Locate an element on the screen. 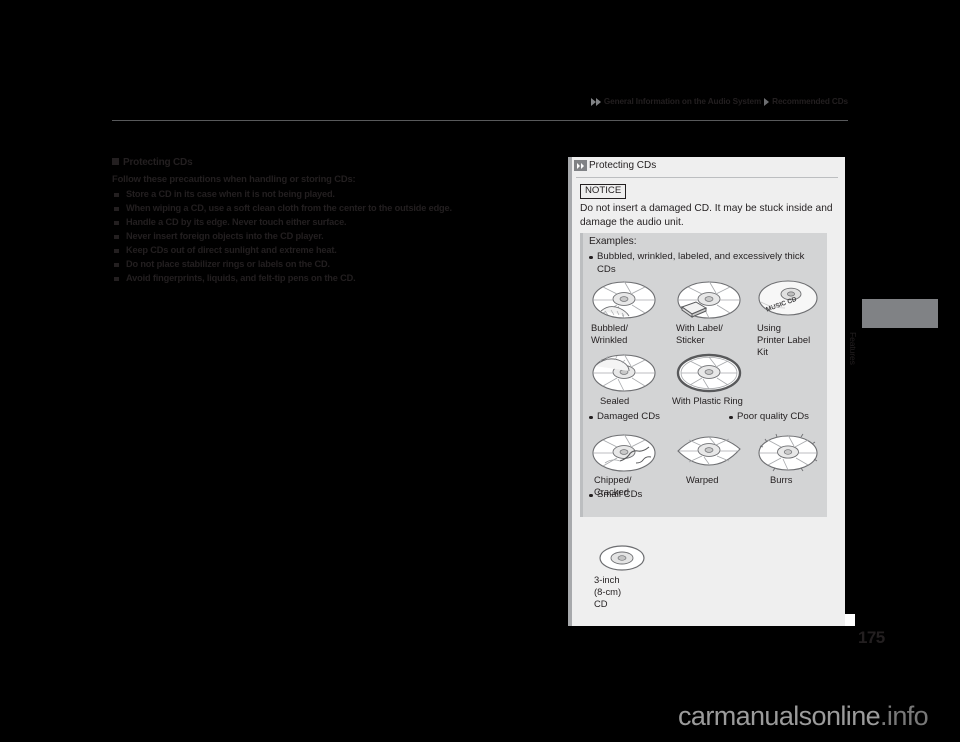 The height and width of the screenshot is (742, 960). panel-title: Protecting CDs is located at coordinates (615, 165).